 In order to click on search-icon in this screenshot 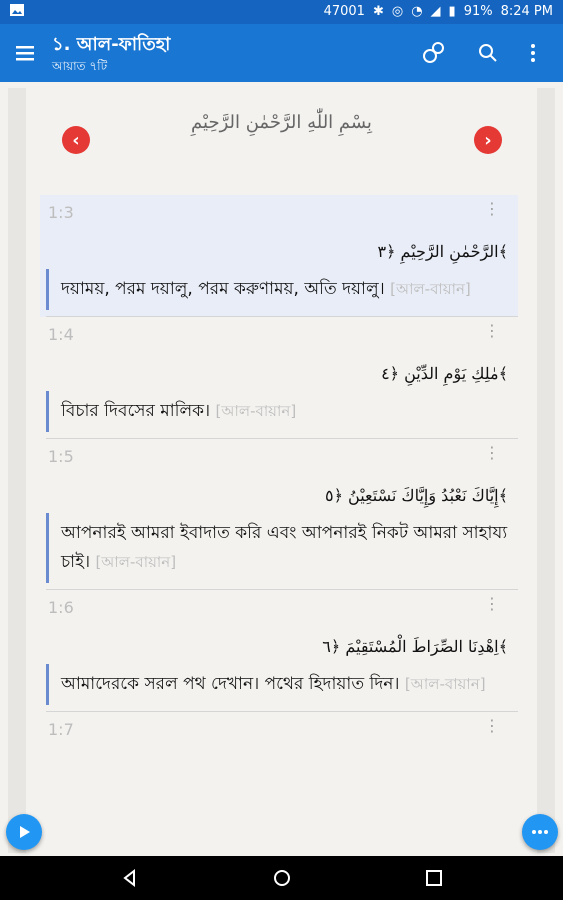, I will do `click(488, 53)`.